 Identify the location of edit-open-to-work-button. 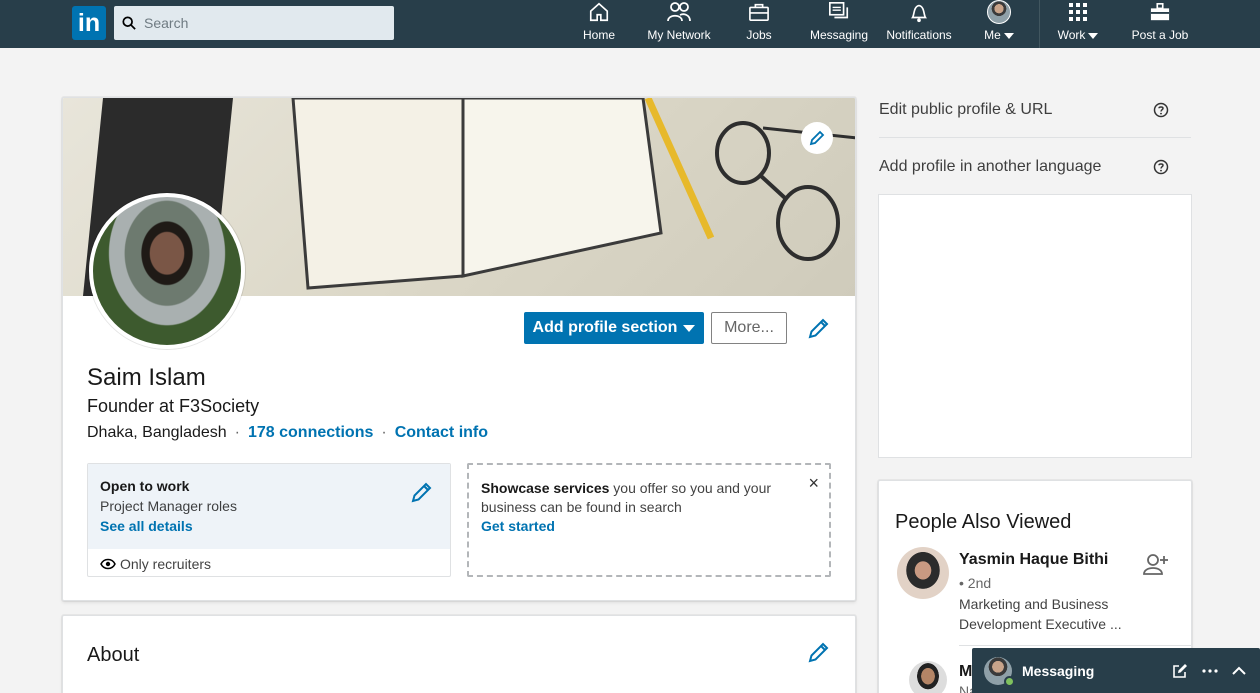
(422, 492).